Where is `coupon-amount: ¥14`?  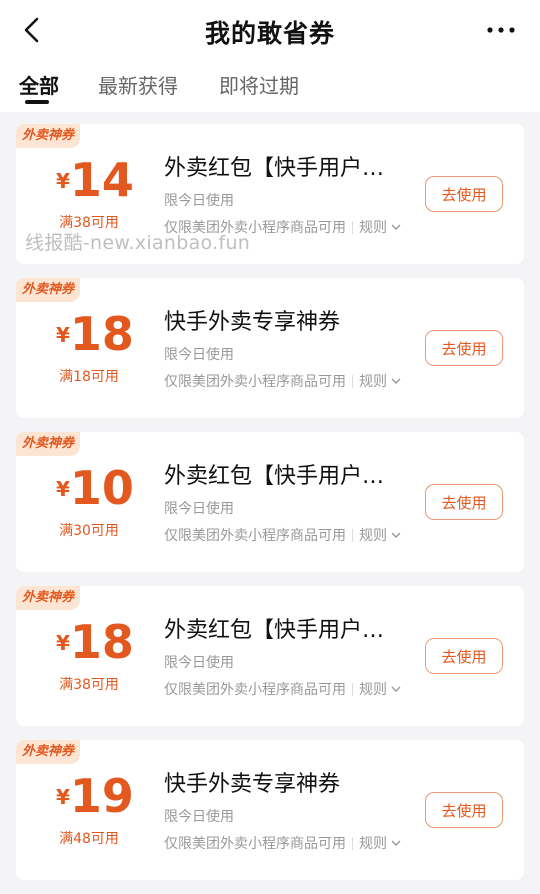
coupon-amount: ¥14 is located at coordinates (95, 180).